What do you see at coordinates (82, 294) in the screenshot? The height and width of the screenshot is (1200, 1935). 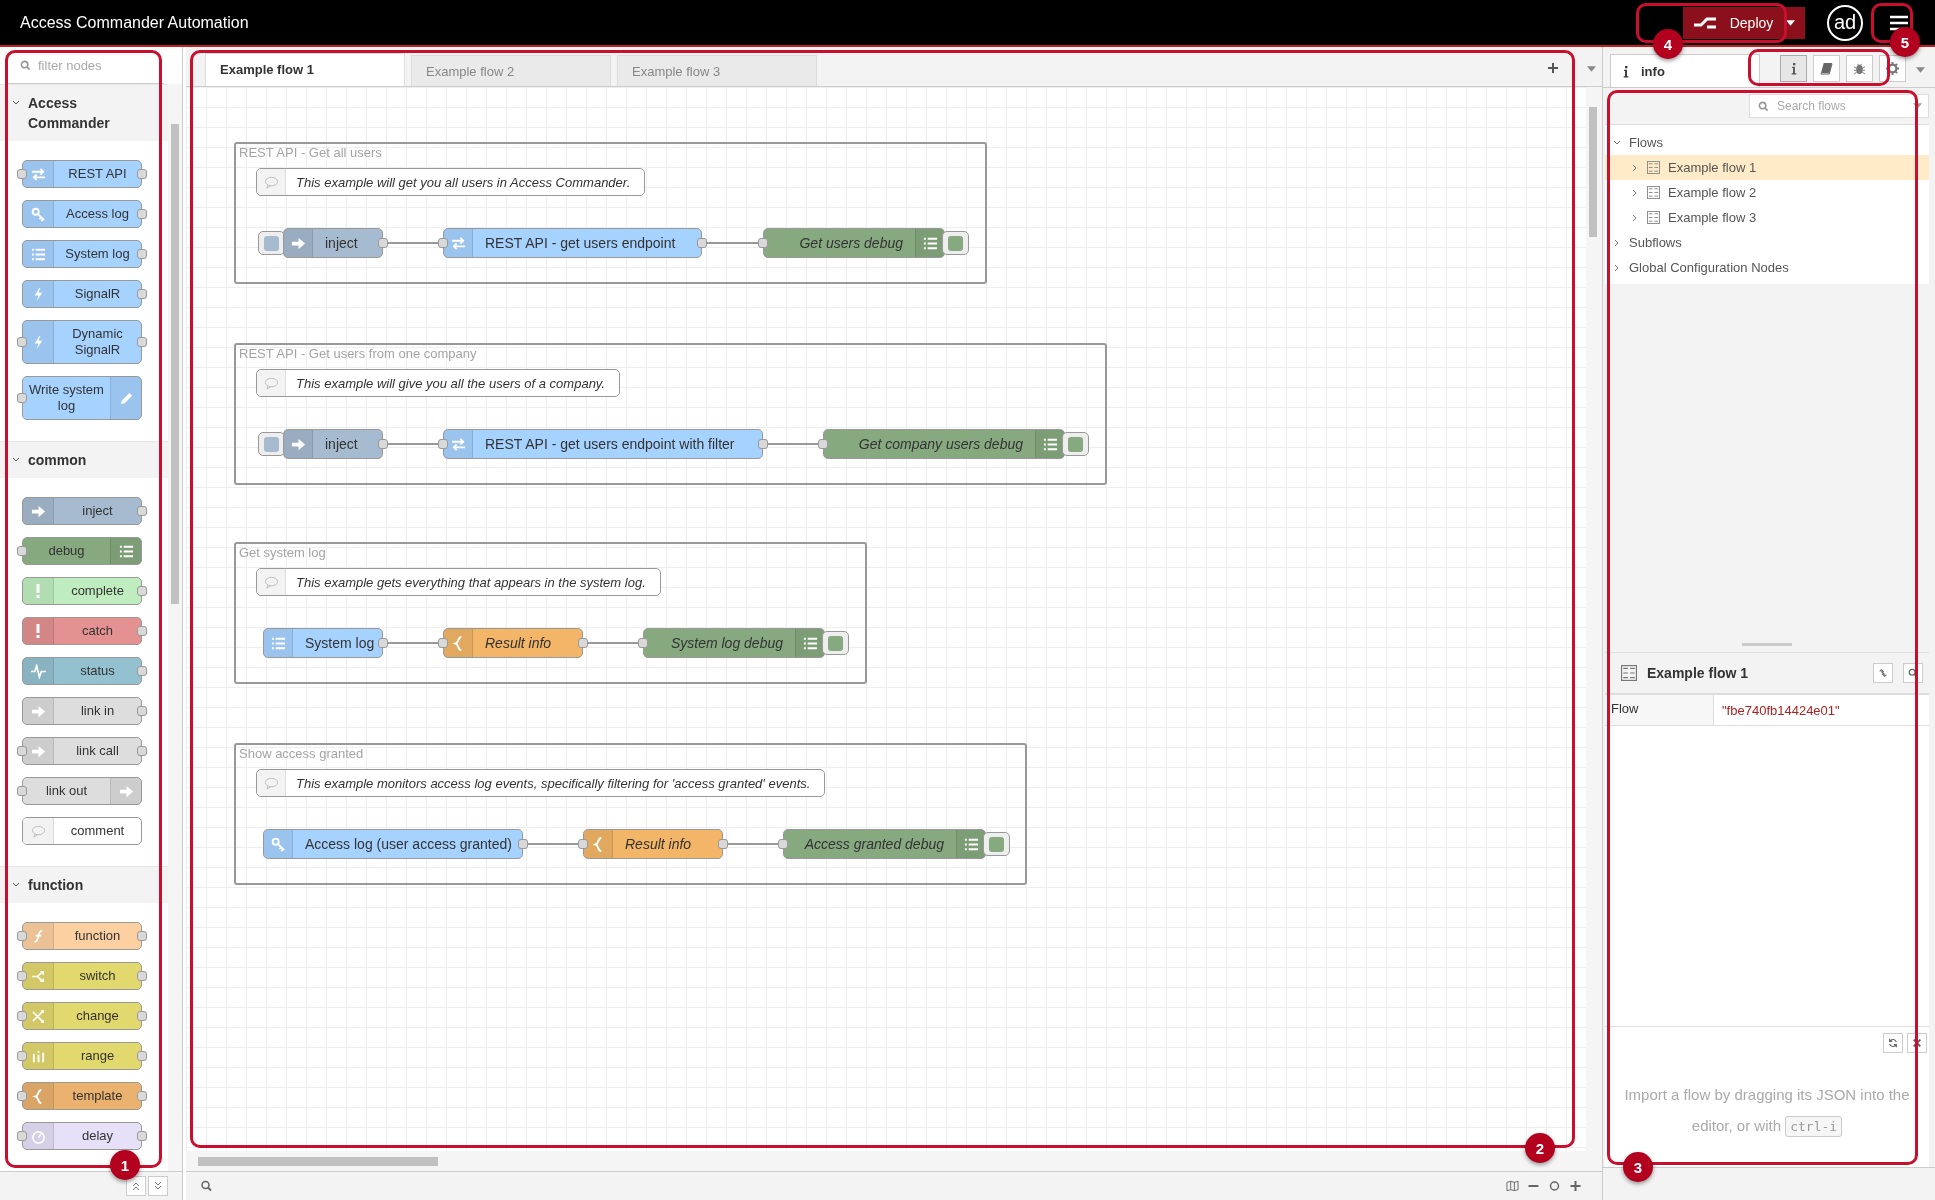 I see `palette-node: SignalR` at bounding box center [82, 294].